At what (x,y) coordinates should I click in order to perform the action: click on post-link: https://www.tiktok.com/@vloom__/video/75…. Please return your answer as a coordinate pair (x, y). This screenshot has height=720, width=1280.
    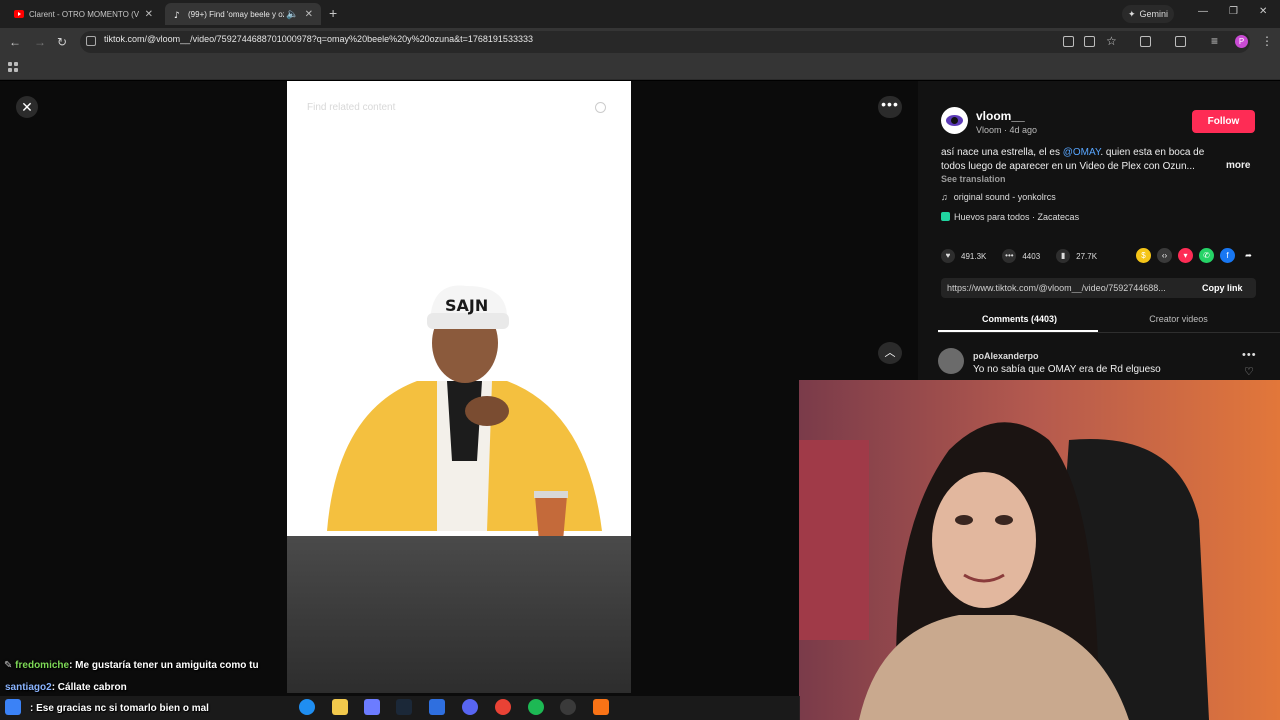
    Looking at the image, I should click on (1067, 288).